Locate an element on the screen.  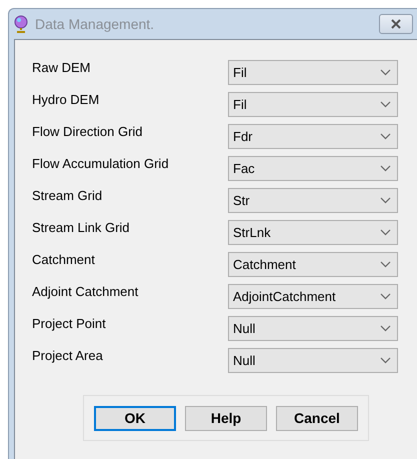
field-label: Flow Direction Grid is located at coordinates (88, 131).